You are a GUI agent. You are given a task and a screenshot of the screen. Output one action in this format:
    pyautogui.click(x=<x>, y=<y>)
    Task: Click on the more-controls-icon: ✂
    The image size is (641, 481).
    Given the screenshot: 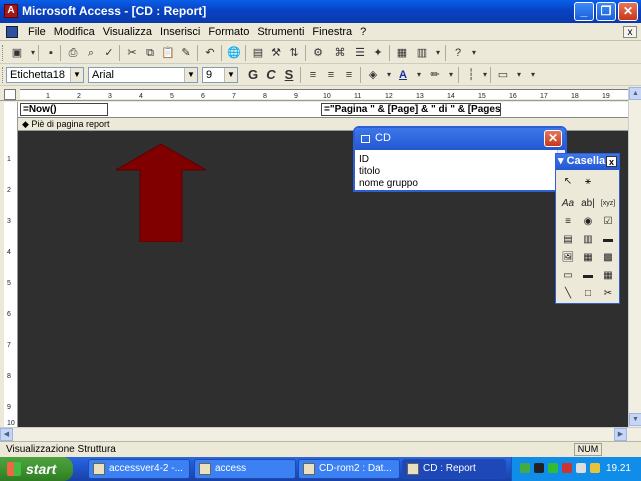 What is the action you would take?
    pyautogui.click(x=608, y=294)
    